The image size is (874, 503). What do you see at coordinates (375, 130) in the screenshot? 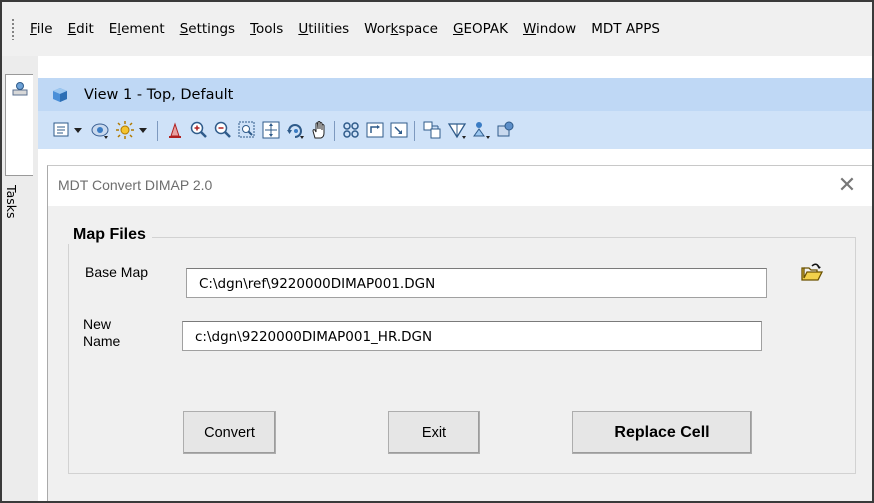
I see `view-next-icon` at bounding box center [375, 130].